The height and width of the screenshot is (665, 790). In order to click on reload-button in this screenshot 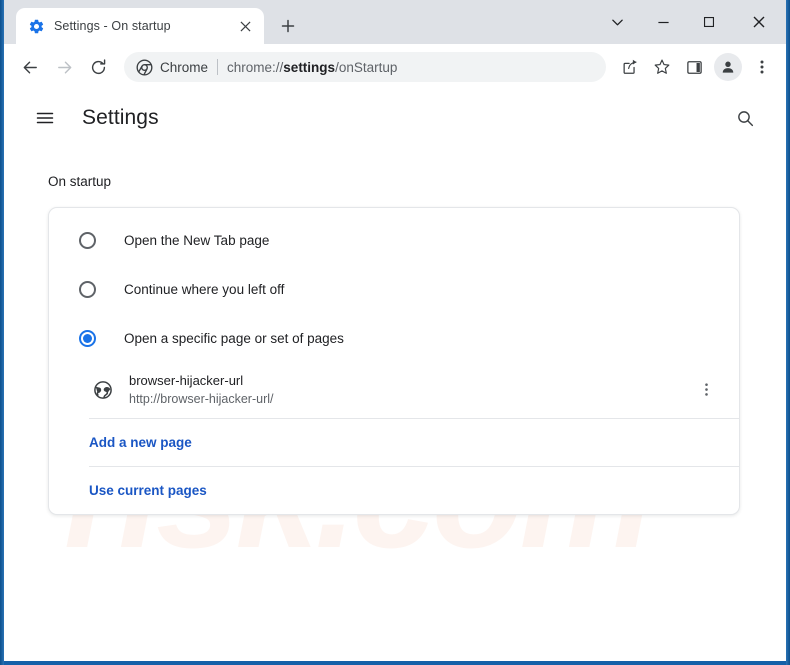, I will do `click(98, 67)`.